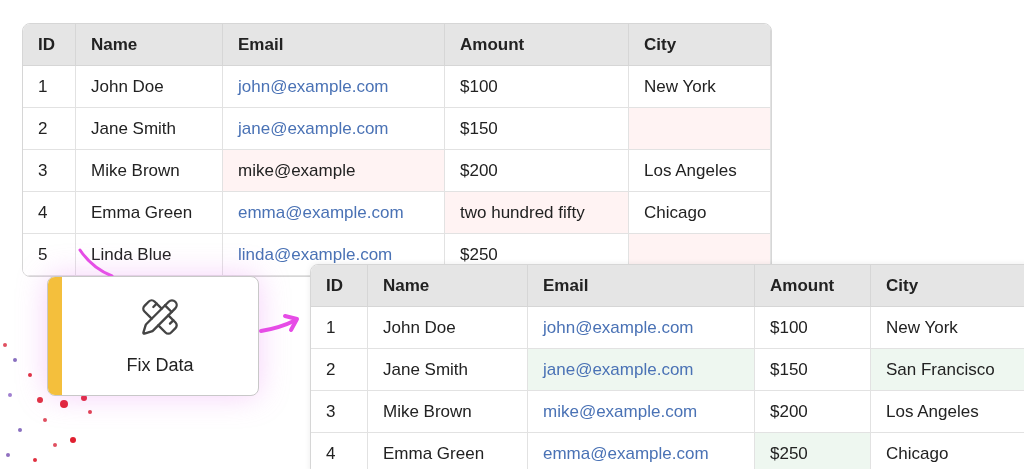 Image resolution: width=1024 pixels, height=469 pixels. What do you see at coordinates (700, 87) in the screenshot?
I see `table-cell: New York` at bounding box center [700, 87].